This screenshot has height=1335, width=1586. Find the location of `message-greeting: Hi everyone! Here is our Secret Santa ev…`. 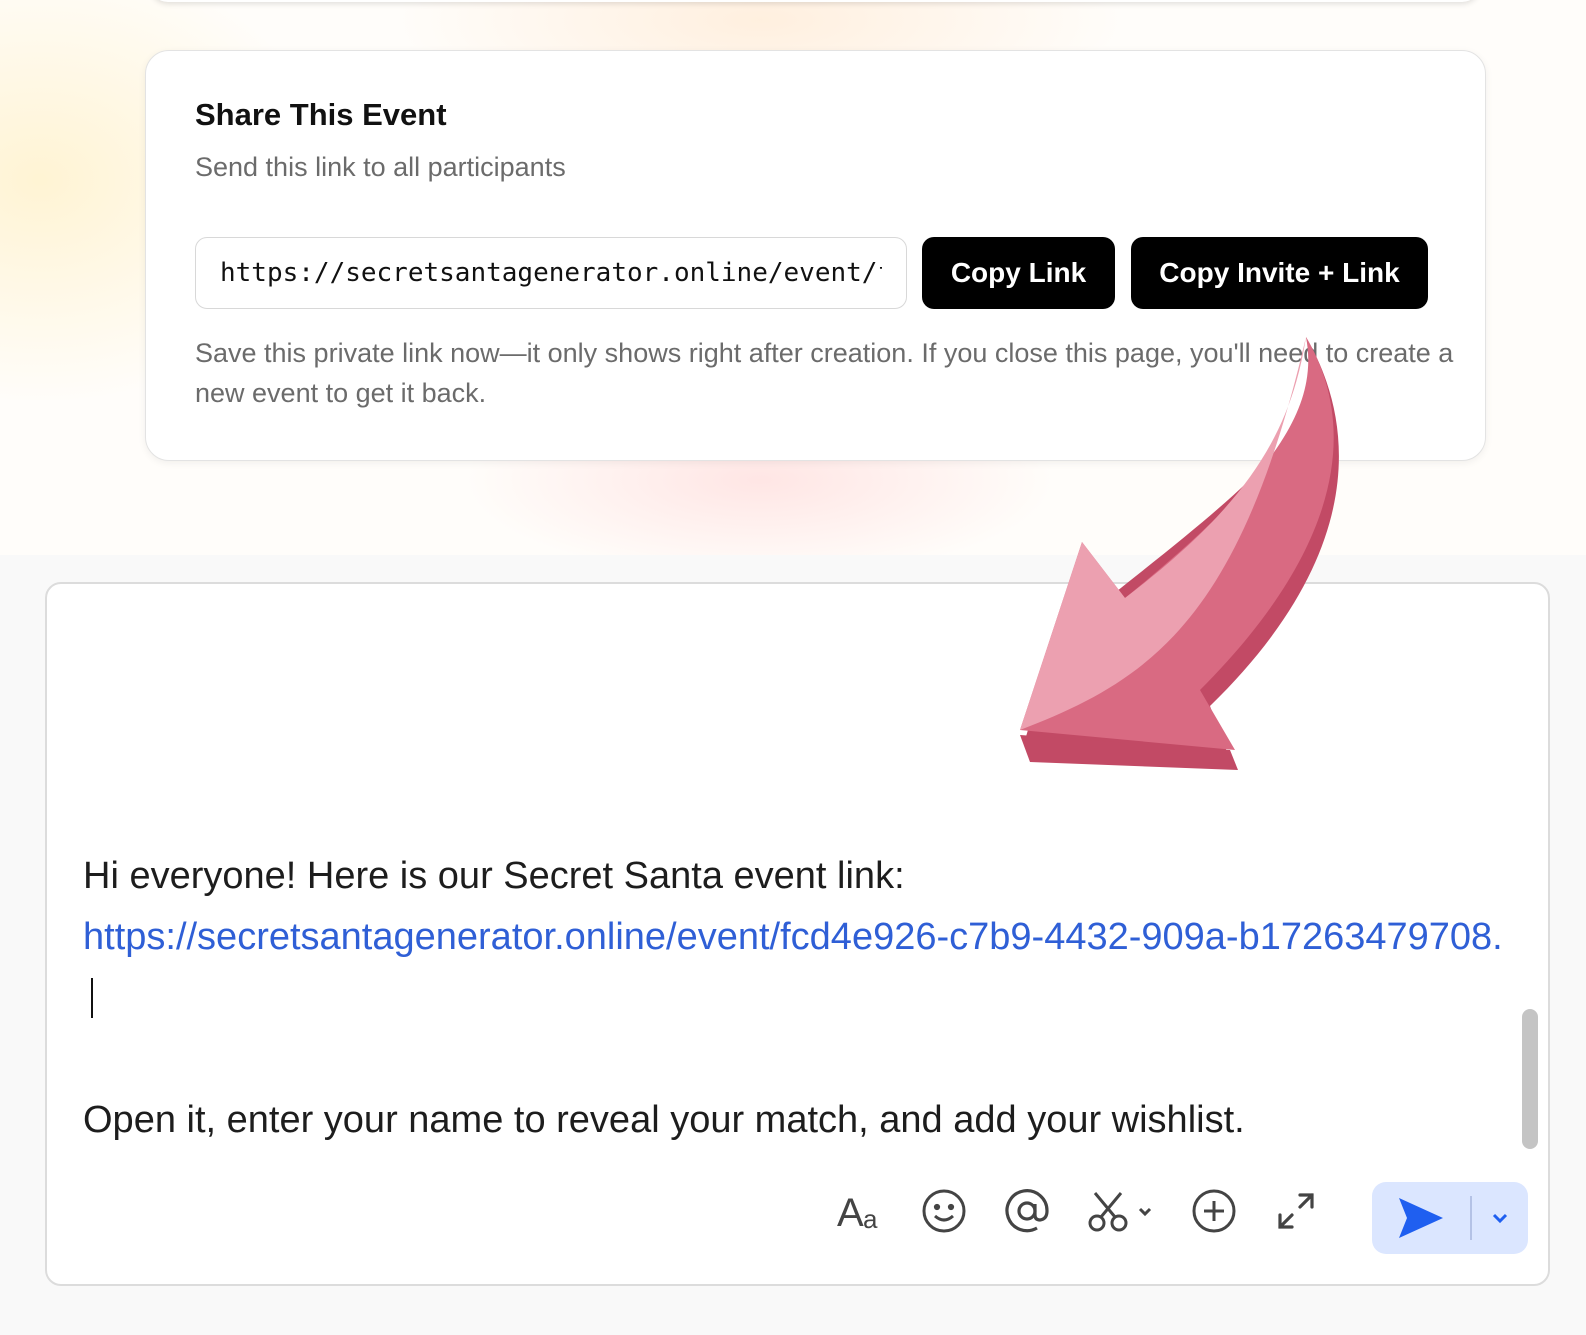

message-greeting: Hi everyone! Here is our Secret Santa ev… is located at coordinates (494, 876).